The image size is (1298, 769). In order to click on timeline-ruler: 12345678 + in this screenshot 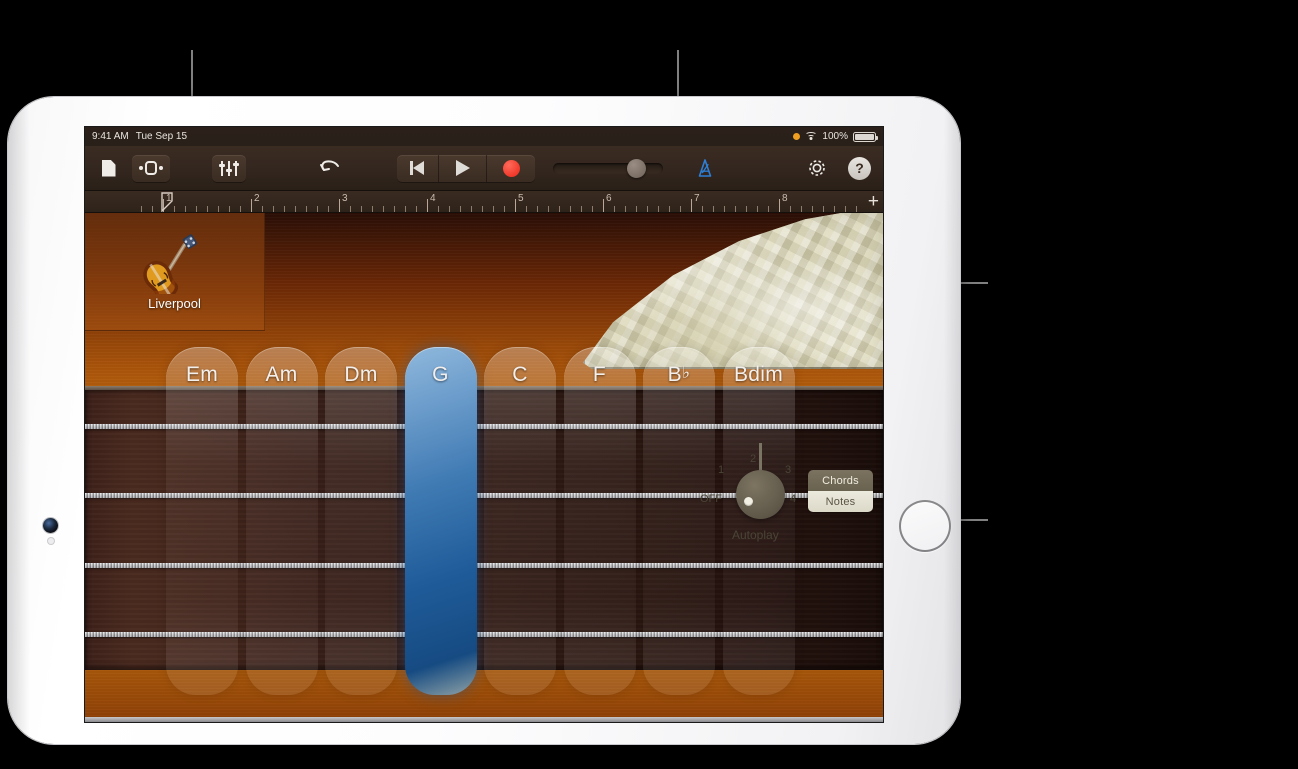, I will do `click(484, 202)`.